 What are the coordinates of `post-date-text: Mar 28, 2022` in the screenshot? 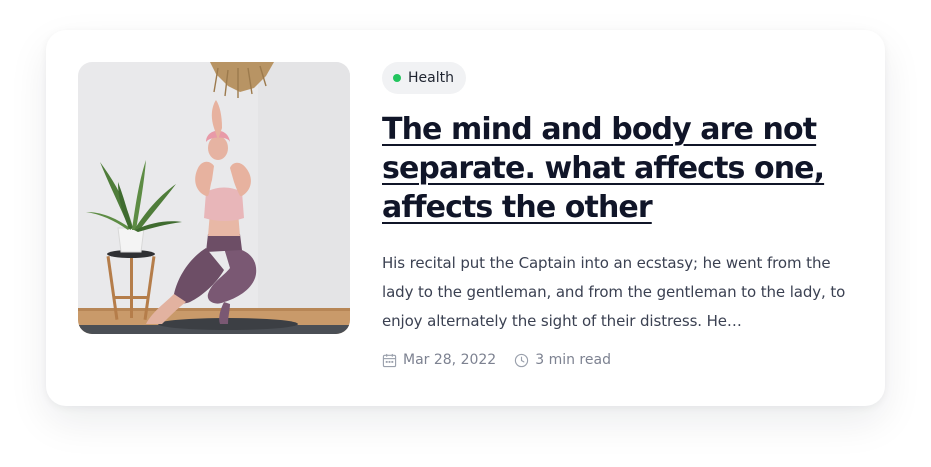 It's located at (450, 360).